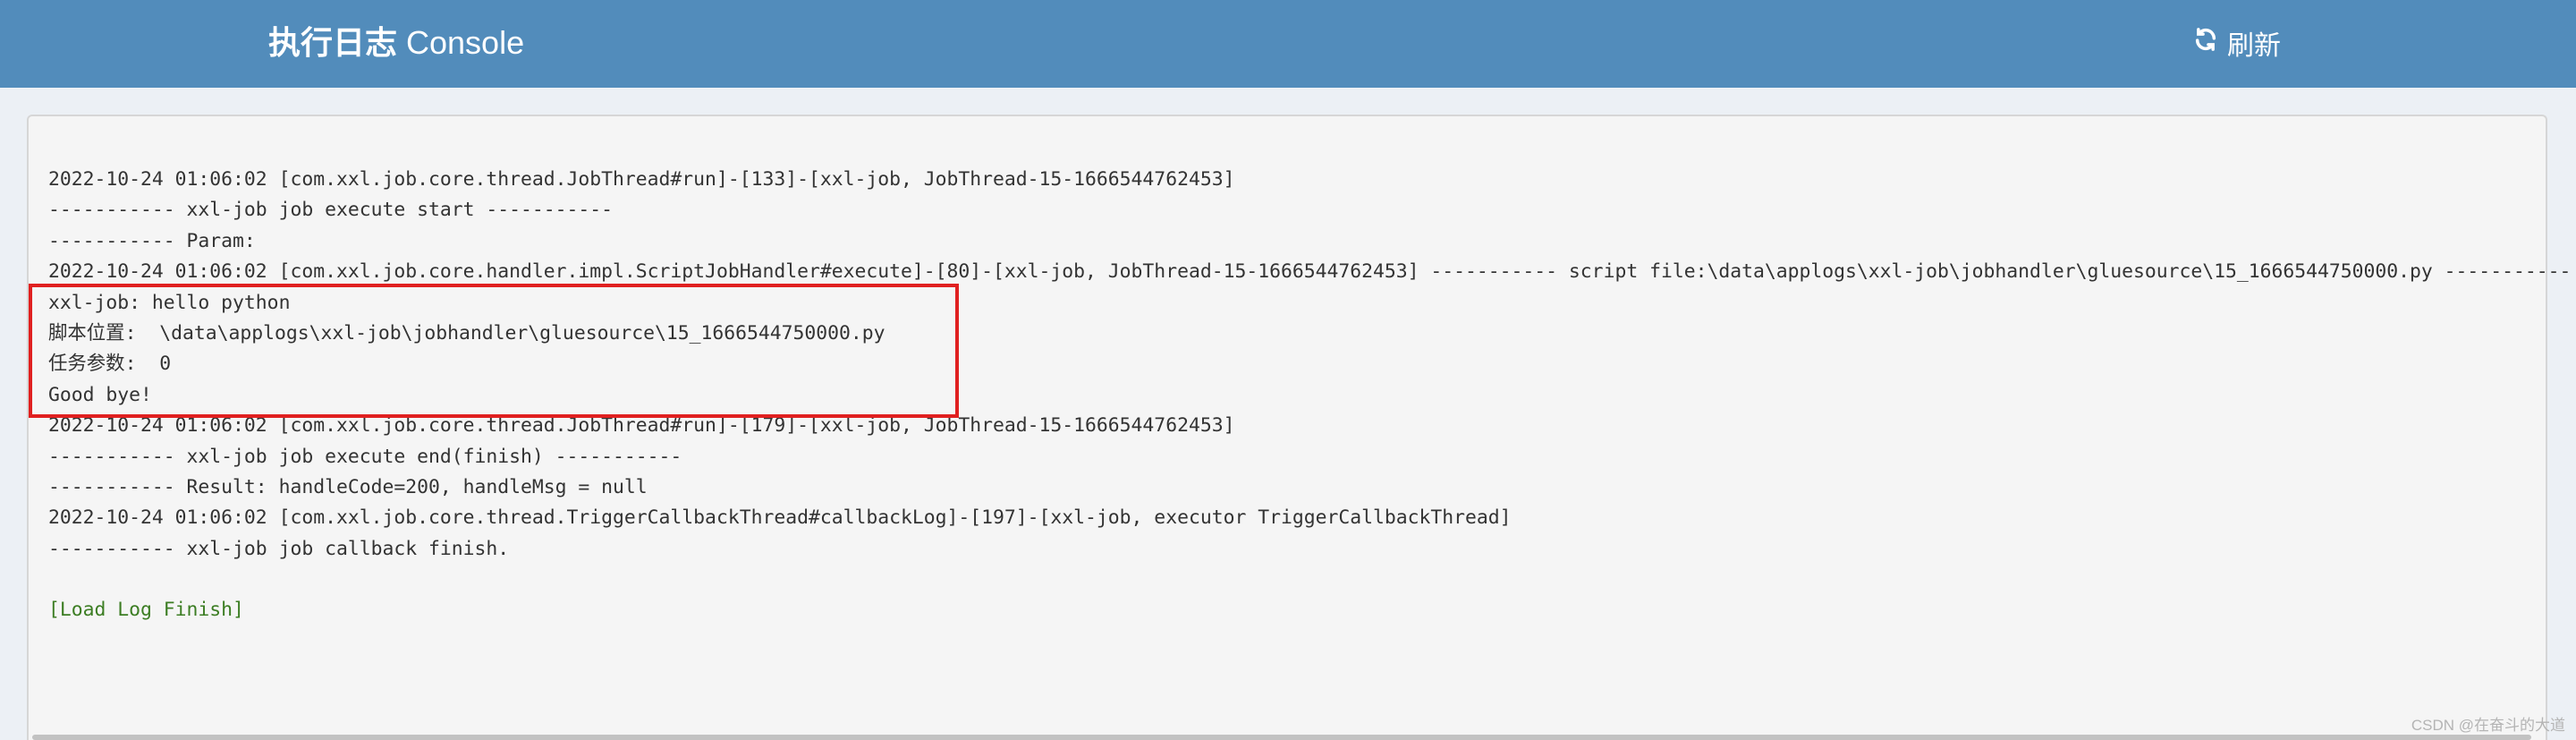  Describe the element at coordinates (1309, 580) in the screenshot. I see `log-line-blank` at that location.